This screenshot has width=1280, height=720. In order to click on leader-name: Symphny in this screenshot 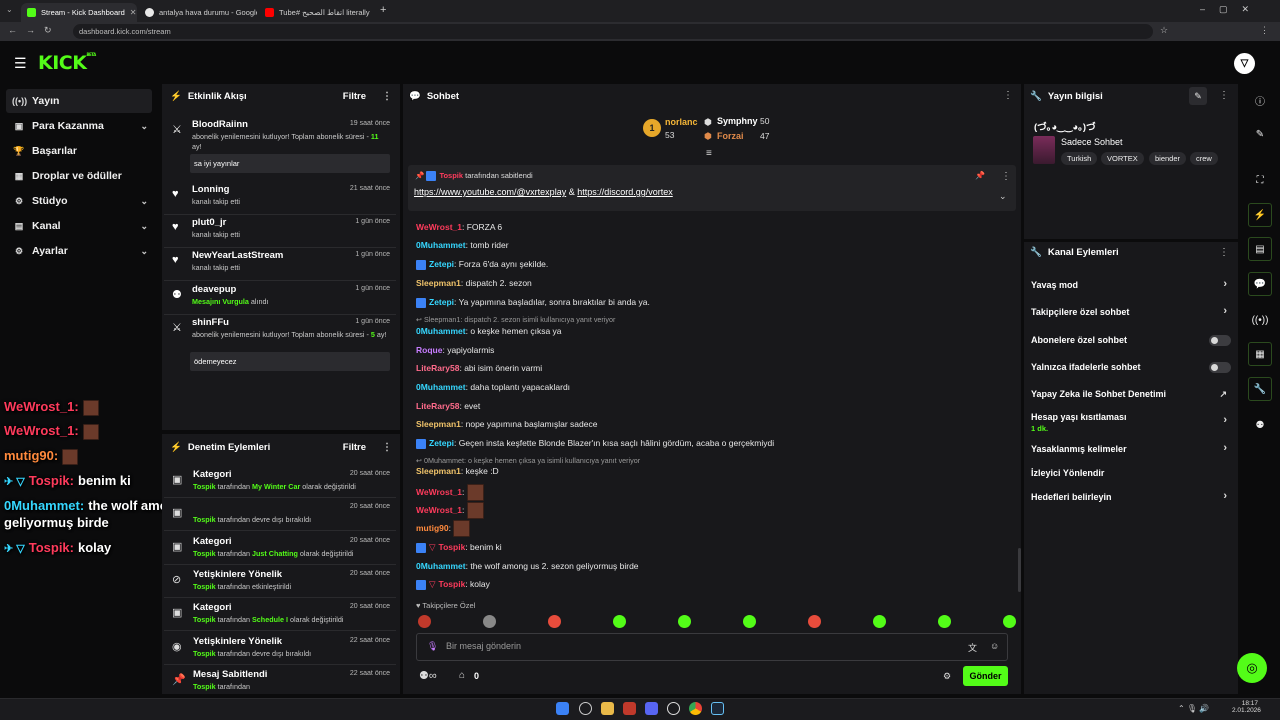, I will do `click(737, 121)`.